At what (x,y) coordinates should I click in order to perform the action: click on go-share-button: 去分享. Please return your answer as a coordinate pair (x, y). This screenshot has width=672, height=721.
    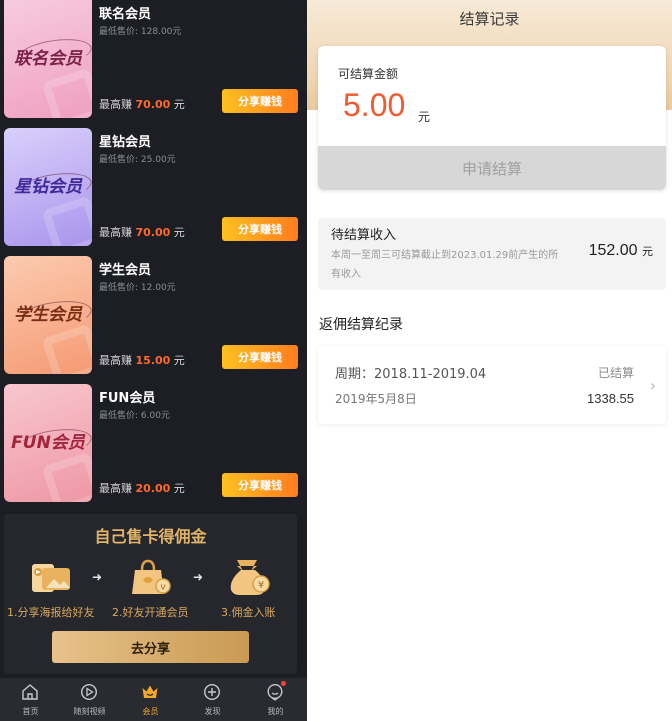
    Looking at the image, I should click on (150, 647).